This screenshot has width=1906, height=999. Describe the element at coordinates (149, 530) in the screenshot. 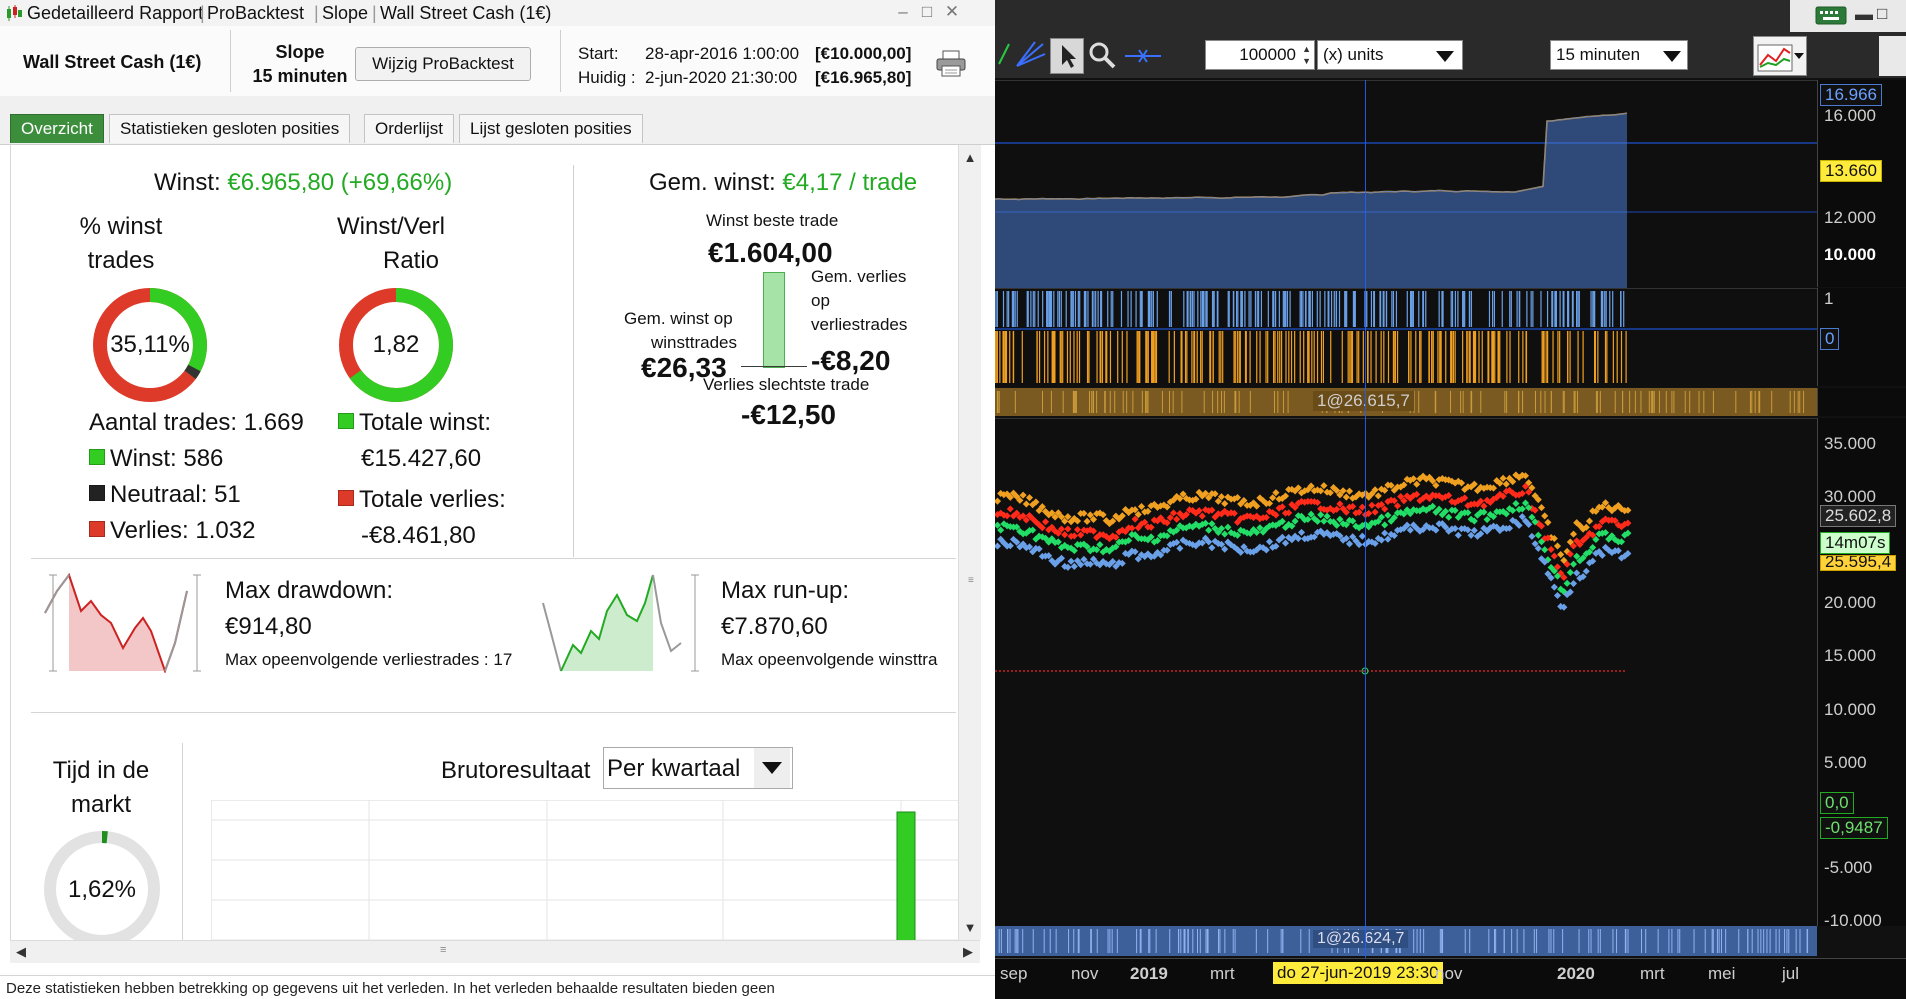

I see `loss-label: Verlies:` at that location.